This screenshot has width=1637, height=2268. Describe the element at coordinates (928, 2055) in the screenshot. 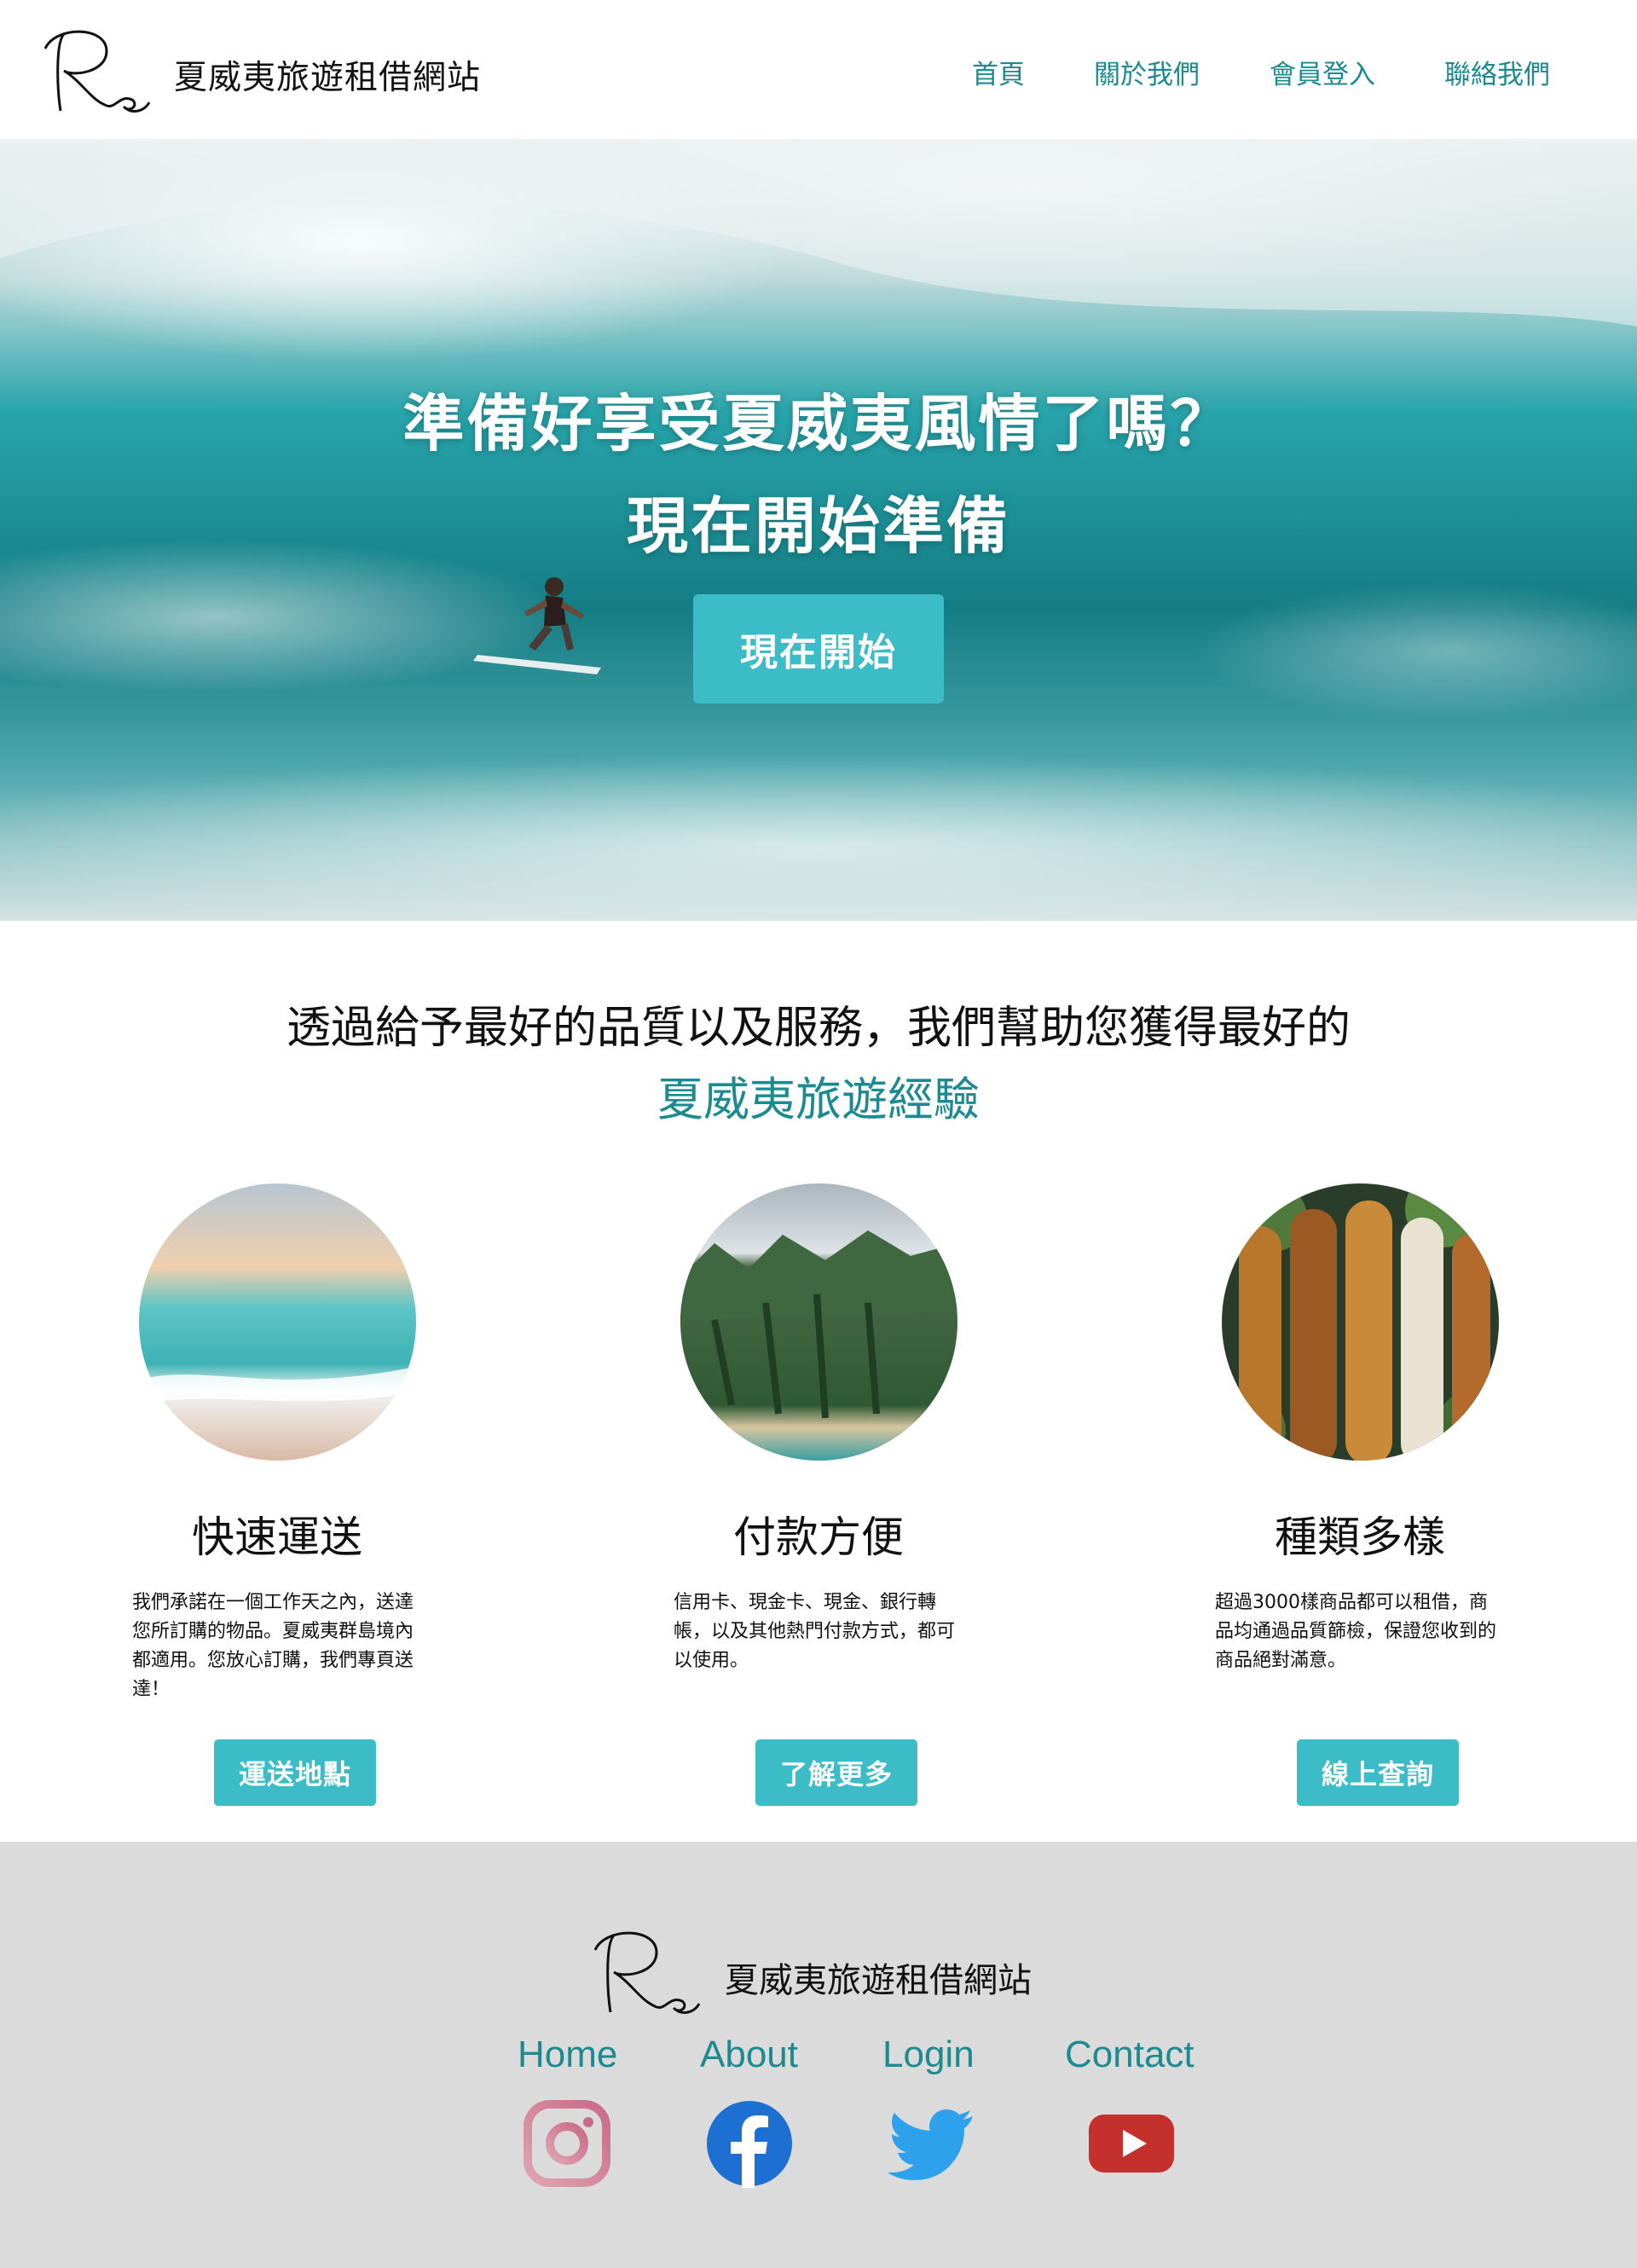

I see `footer-nav-login: Login` at that location.